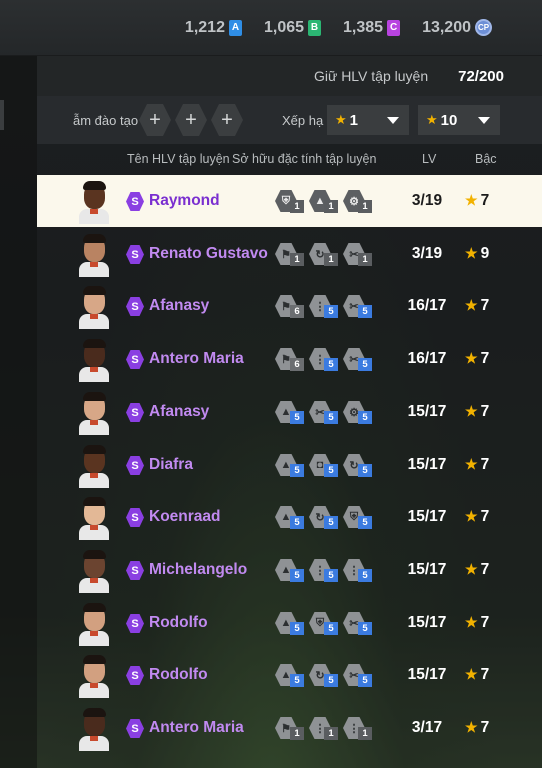  What do you see at coordinates (459, 120) in the screenshot?
I see `rank-to-select: ★ 10` at bounding box center [459, 120].